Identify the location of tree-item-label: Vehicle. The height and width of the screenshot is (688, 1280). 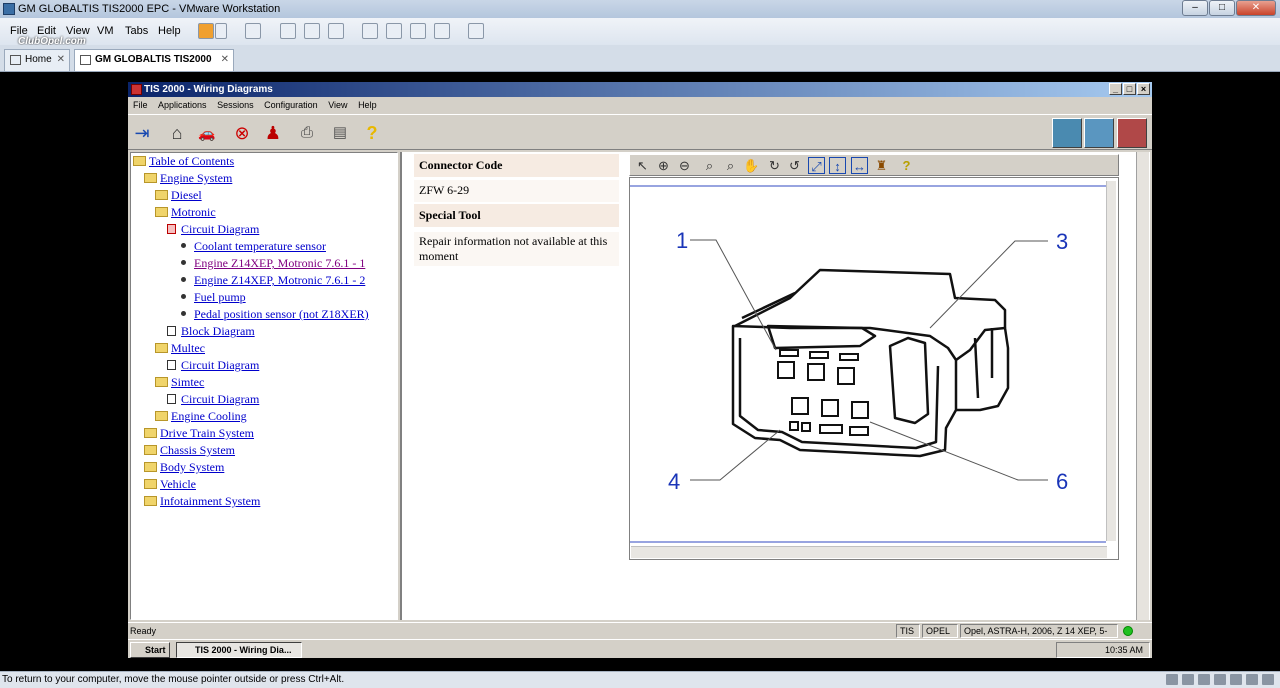
(178, 484).